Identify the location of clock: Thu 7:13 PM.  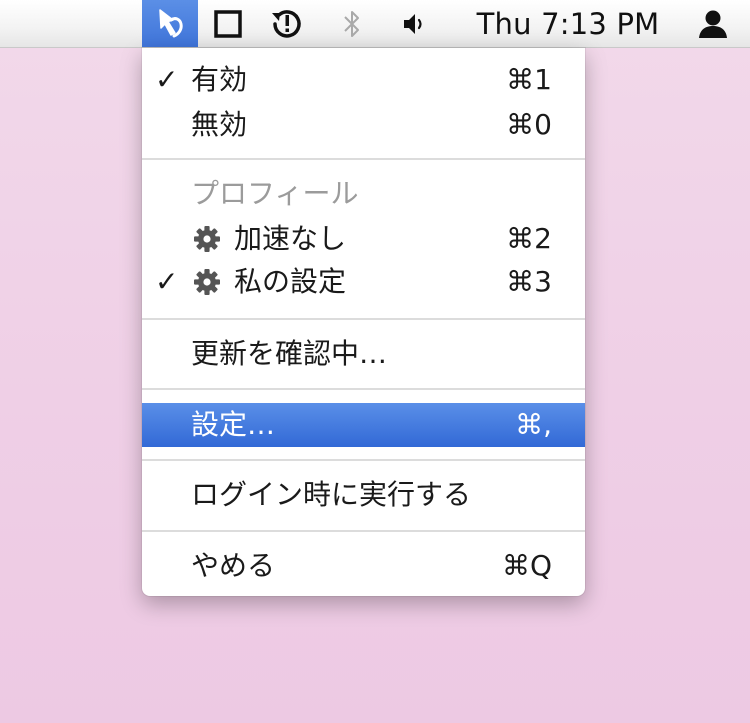
(568, 23).